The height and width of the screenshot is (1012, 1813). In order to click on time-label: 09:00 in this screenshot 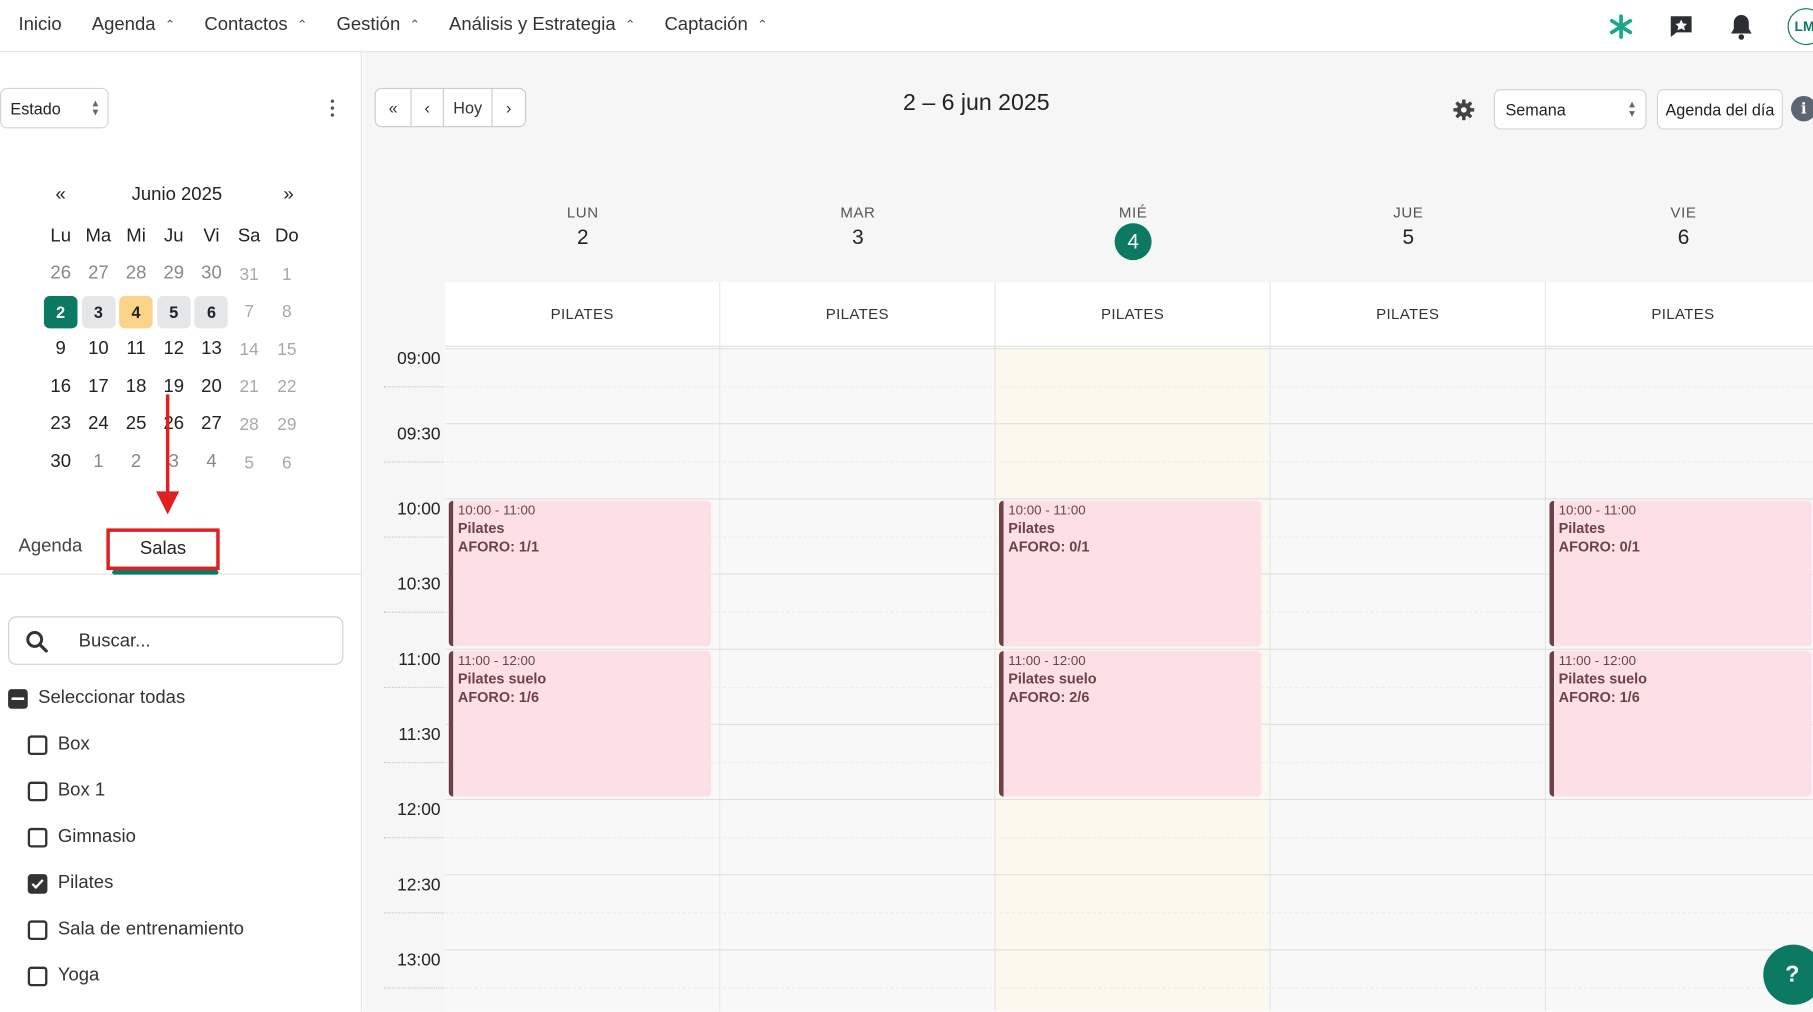, I will do `click(419, 359)`.